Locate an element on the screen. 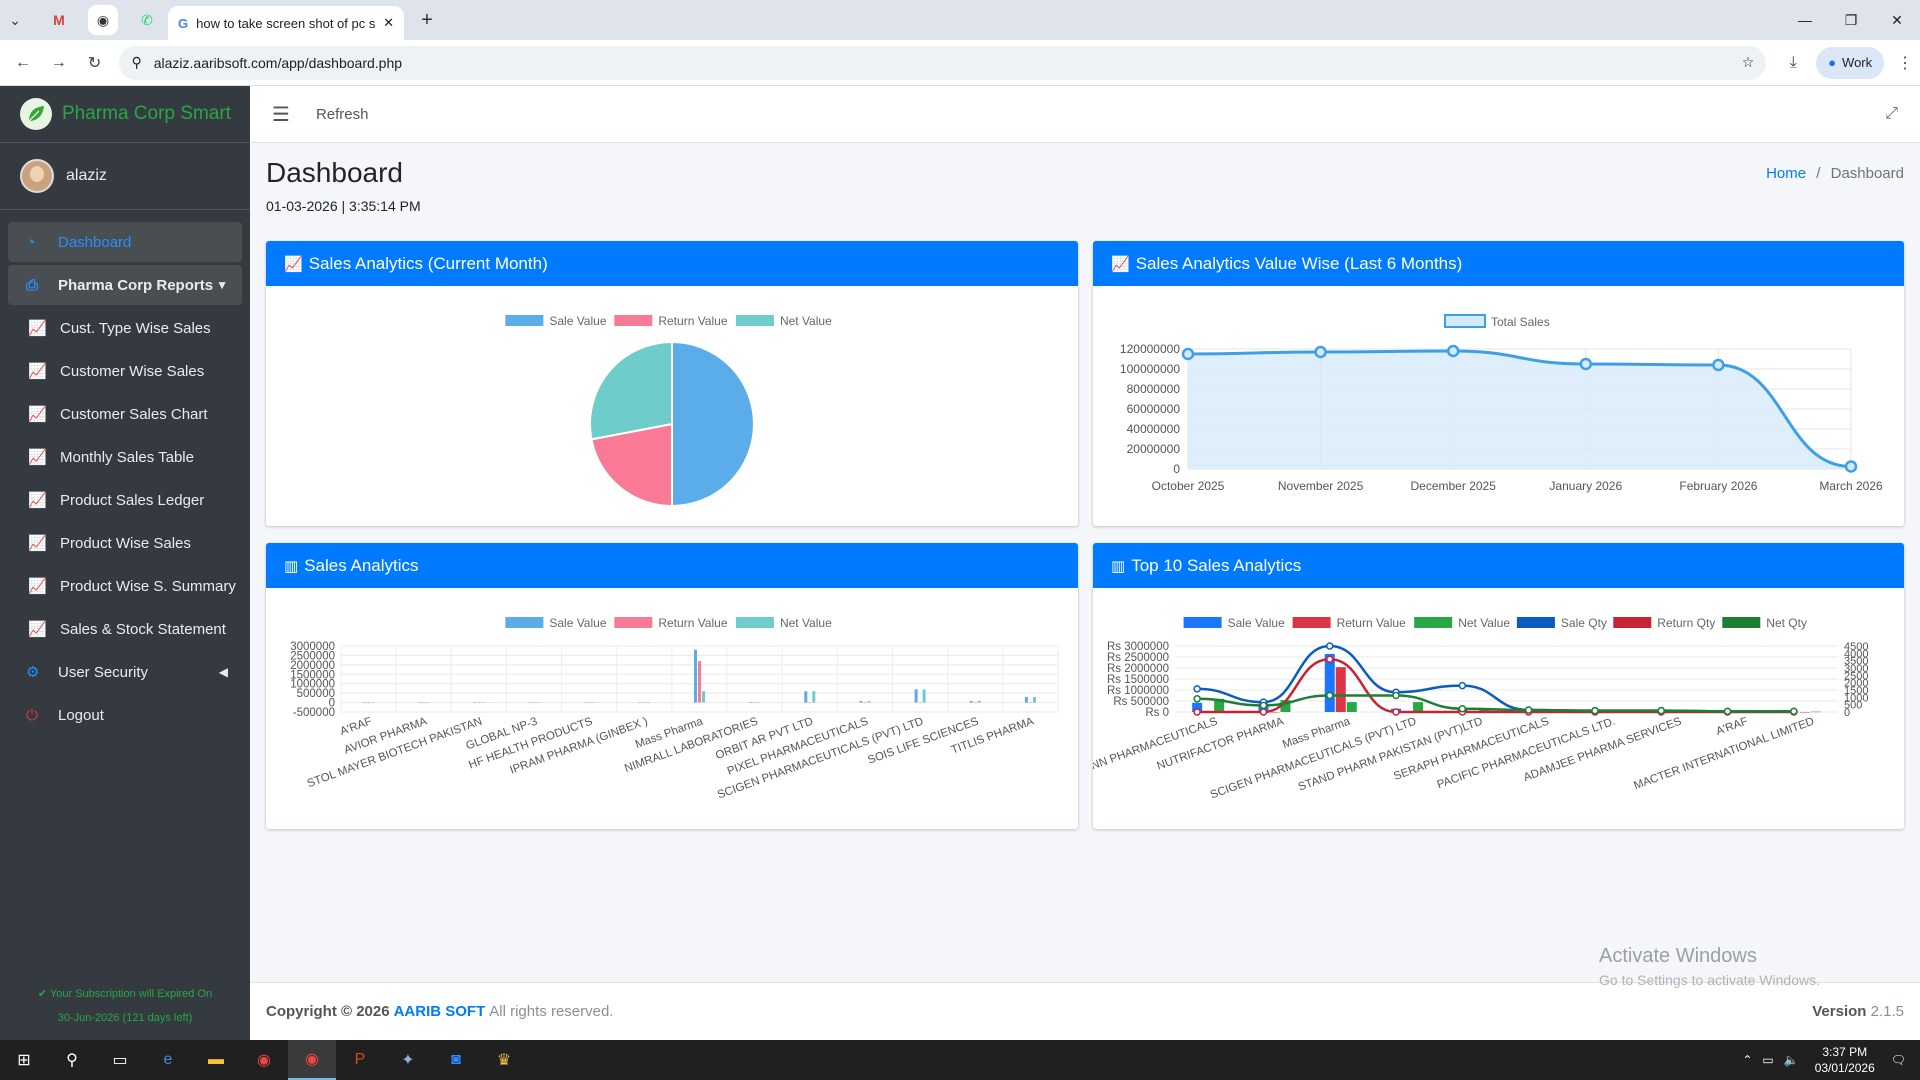 This screenshot has height=1080, width=1920. chrome-tab-icon: ◉ is located at coordinates (103, 20).